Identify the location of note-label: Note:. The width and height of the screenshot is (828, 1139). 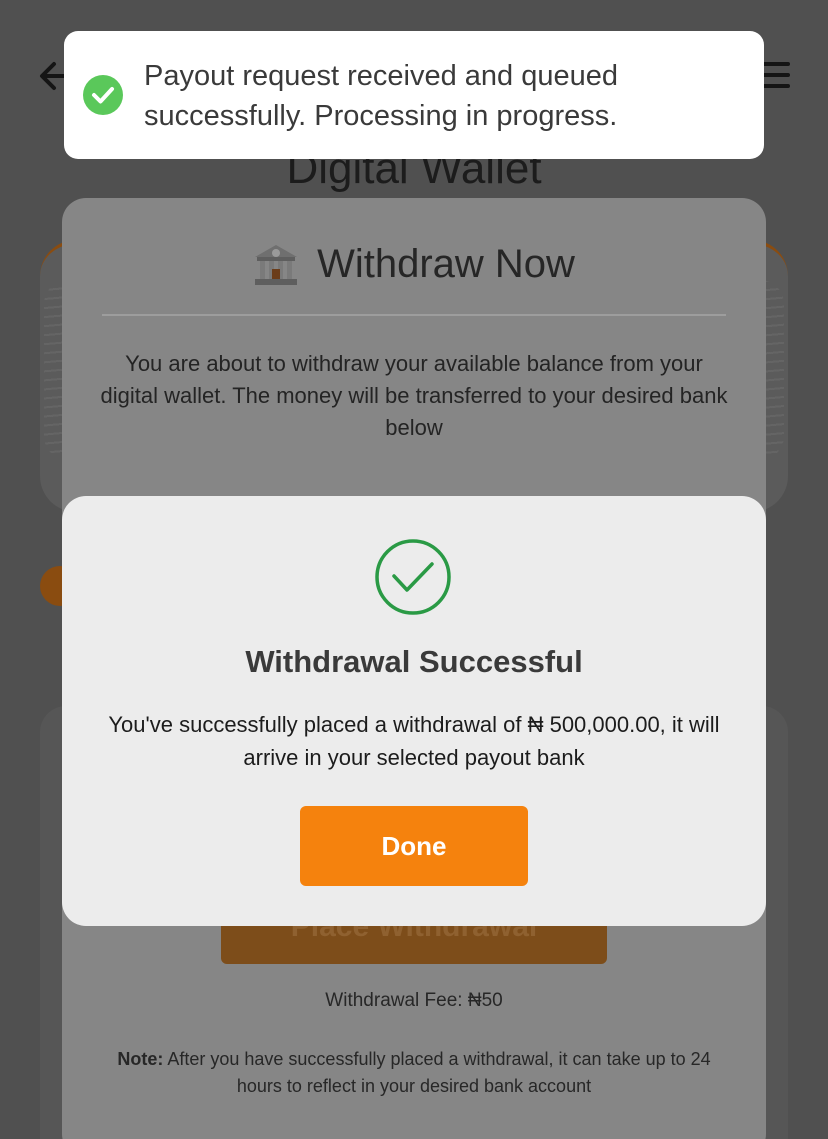
(140, 1059).